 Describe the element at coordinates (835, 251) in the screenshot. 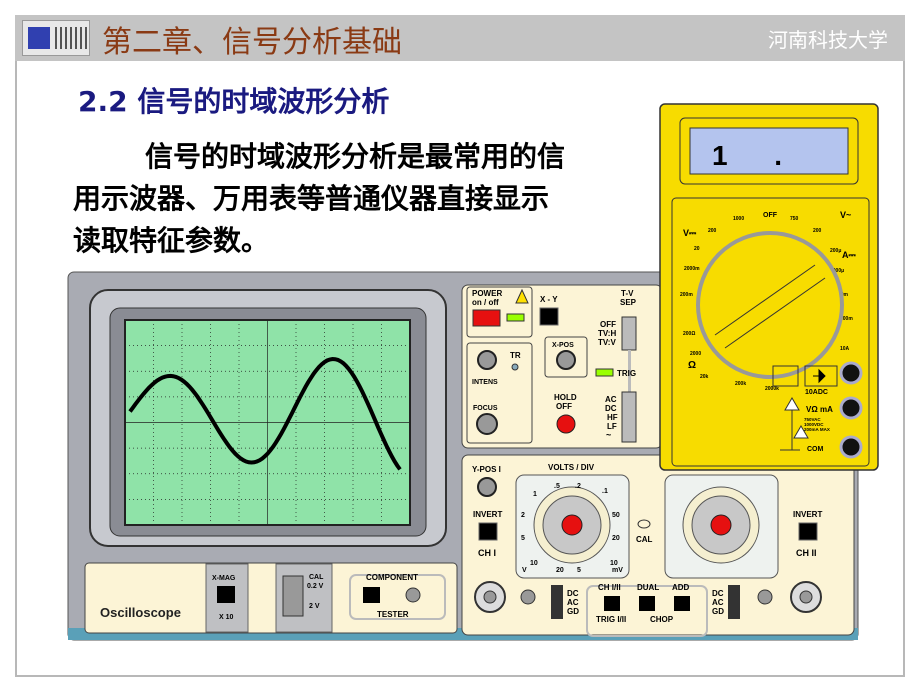

I see `range-label: 200μ` at that location.